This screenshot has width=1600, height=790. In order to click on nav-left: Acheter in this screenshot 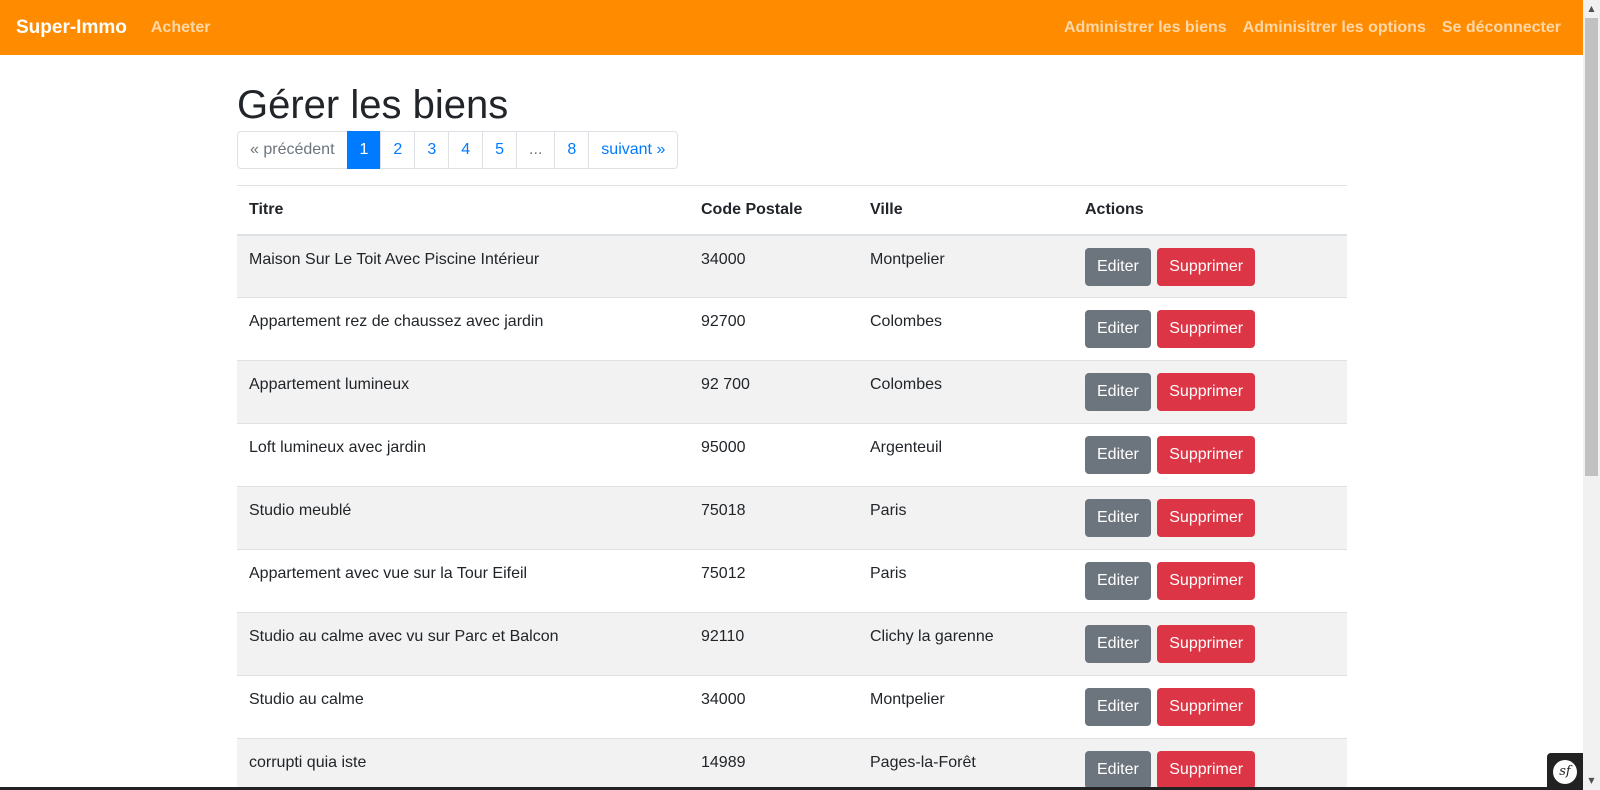, I will do `click(181, 28)`.